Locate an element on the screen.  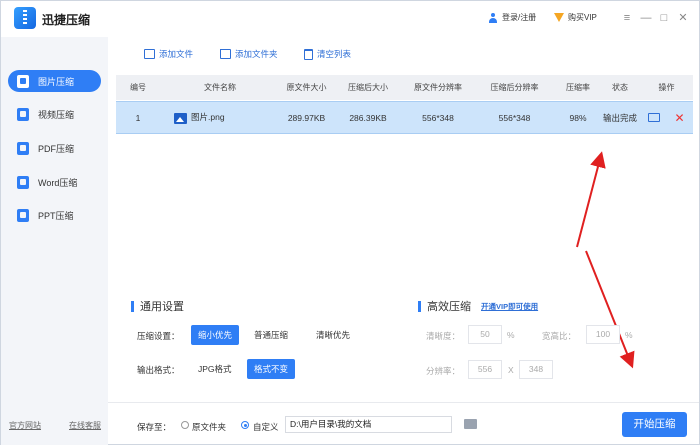
resolution-separator: X is located at coordinates (511, 370).